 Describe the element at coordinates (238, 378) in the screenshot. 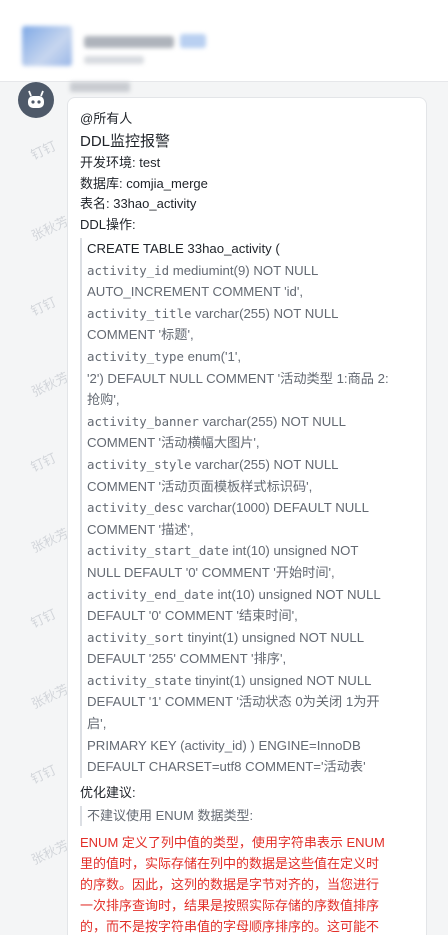

I see `sql-text: '2') DEFAULT NULL COMMENT '活动类型 1:商品 2:` at that location.